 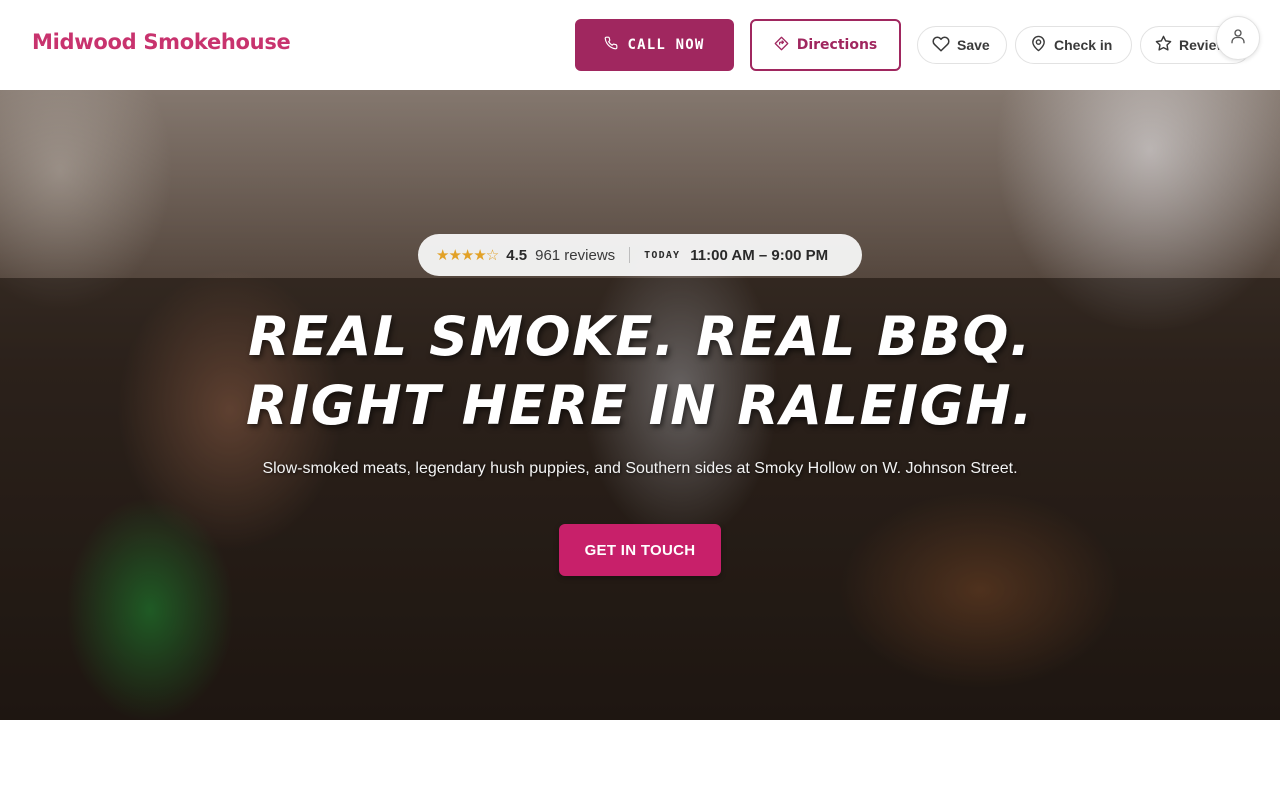 I want to click on heart-icon, so click(x=941, y=45).